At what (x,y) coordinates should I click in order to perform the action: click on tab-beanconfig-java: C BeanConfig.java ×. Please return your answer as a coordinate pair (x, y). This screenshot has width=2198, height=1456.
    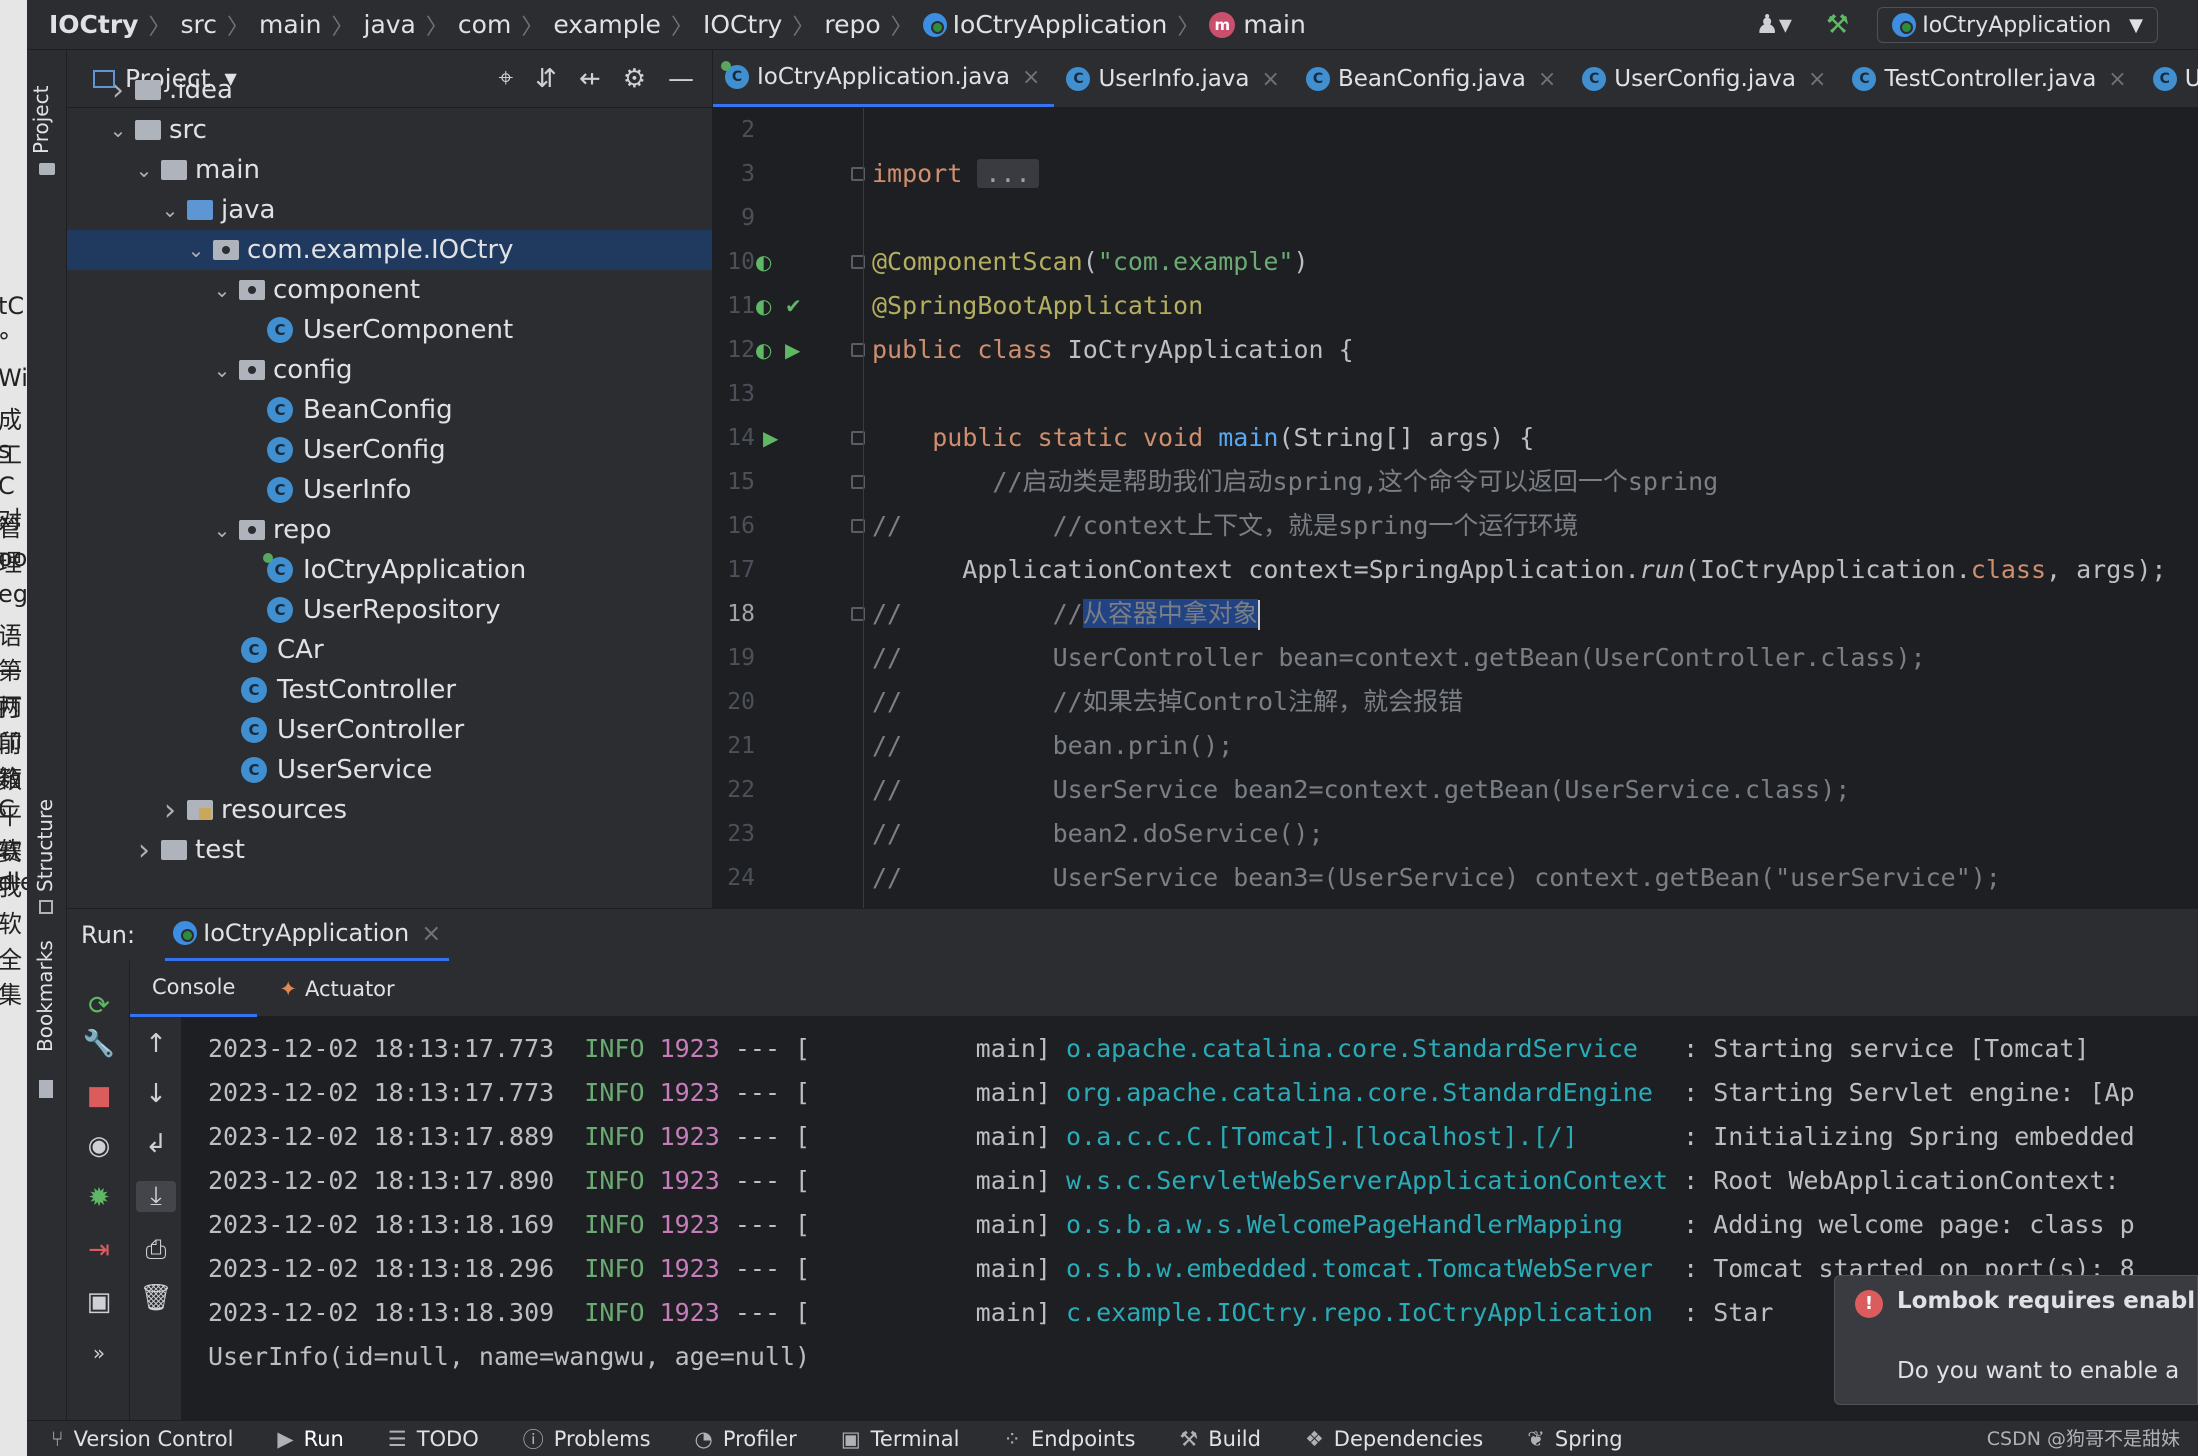
    Looking at the image, I should click on (1432, 78).